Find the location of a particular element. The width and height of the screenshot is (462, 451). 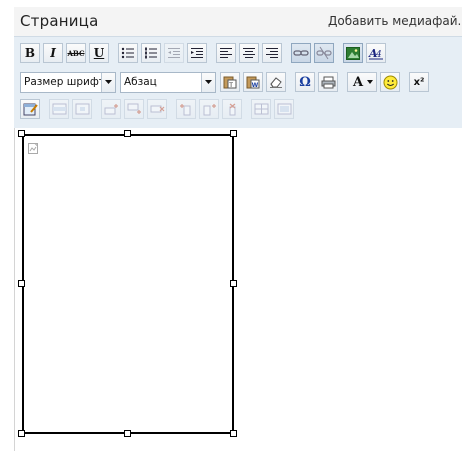

align-center-button is located at coordinates (249, 53).